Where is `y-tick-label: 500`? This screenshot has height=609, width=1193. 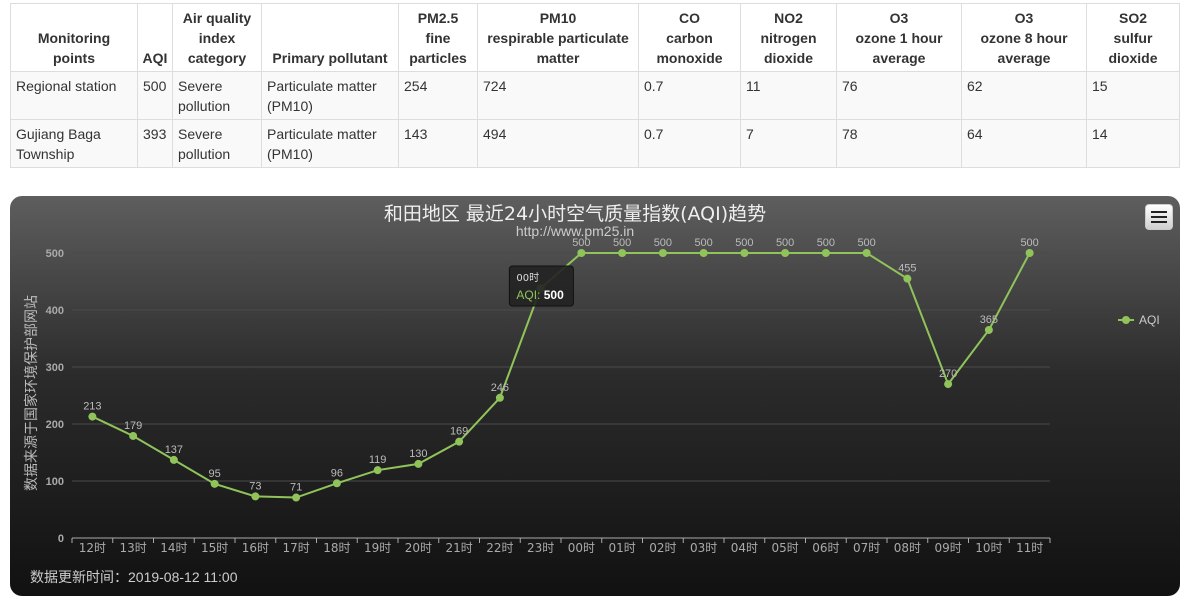 y-tick-label: 500 is located at coordinates (55, 254).